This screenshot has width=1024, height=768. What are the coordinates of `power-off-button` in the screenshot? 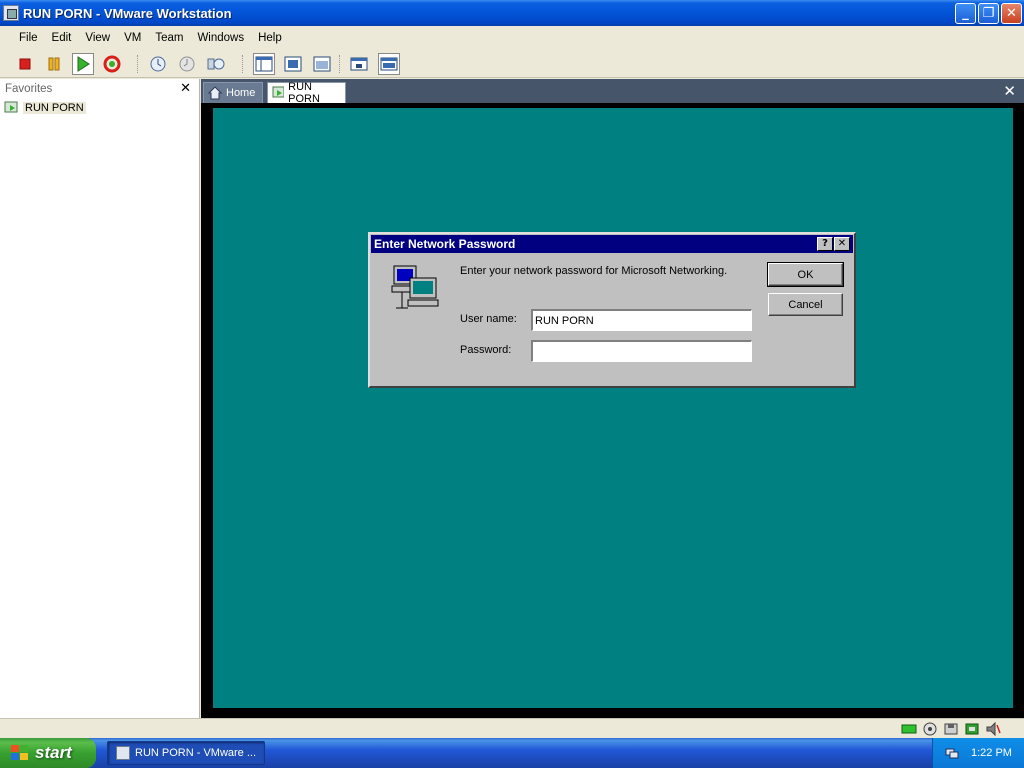 It's located at (25, 64).